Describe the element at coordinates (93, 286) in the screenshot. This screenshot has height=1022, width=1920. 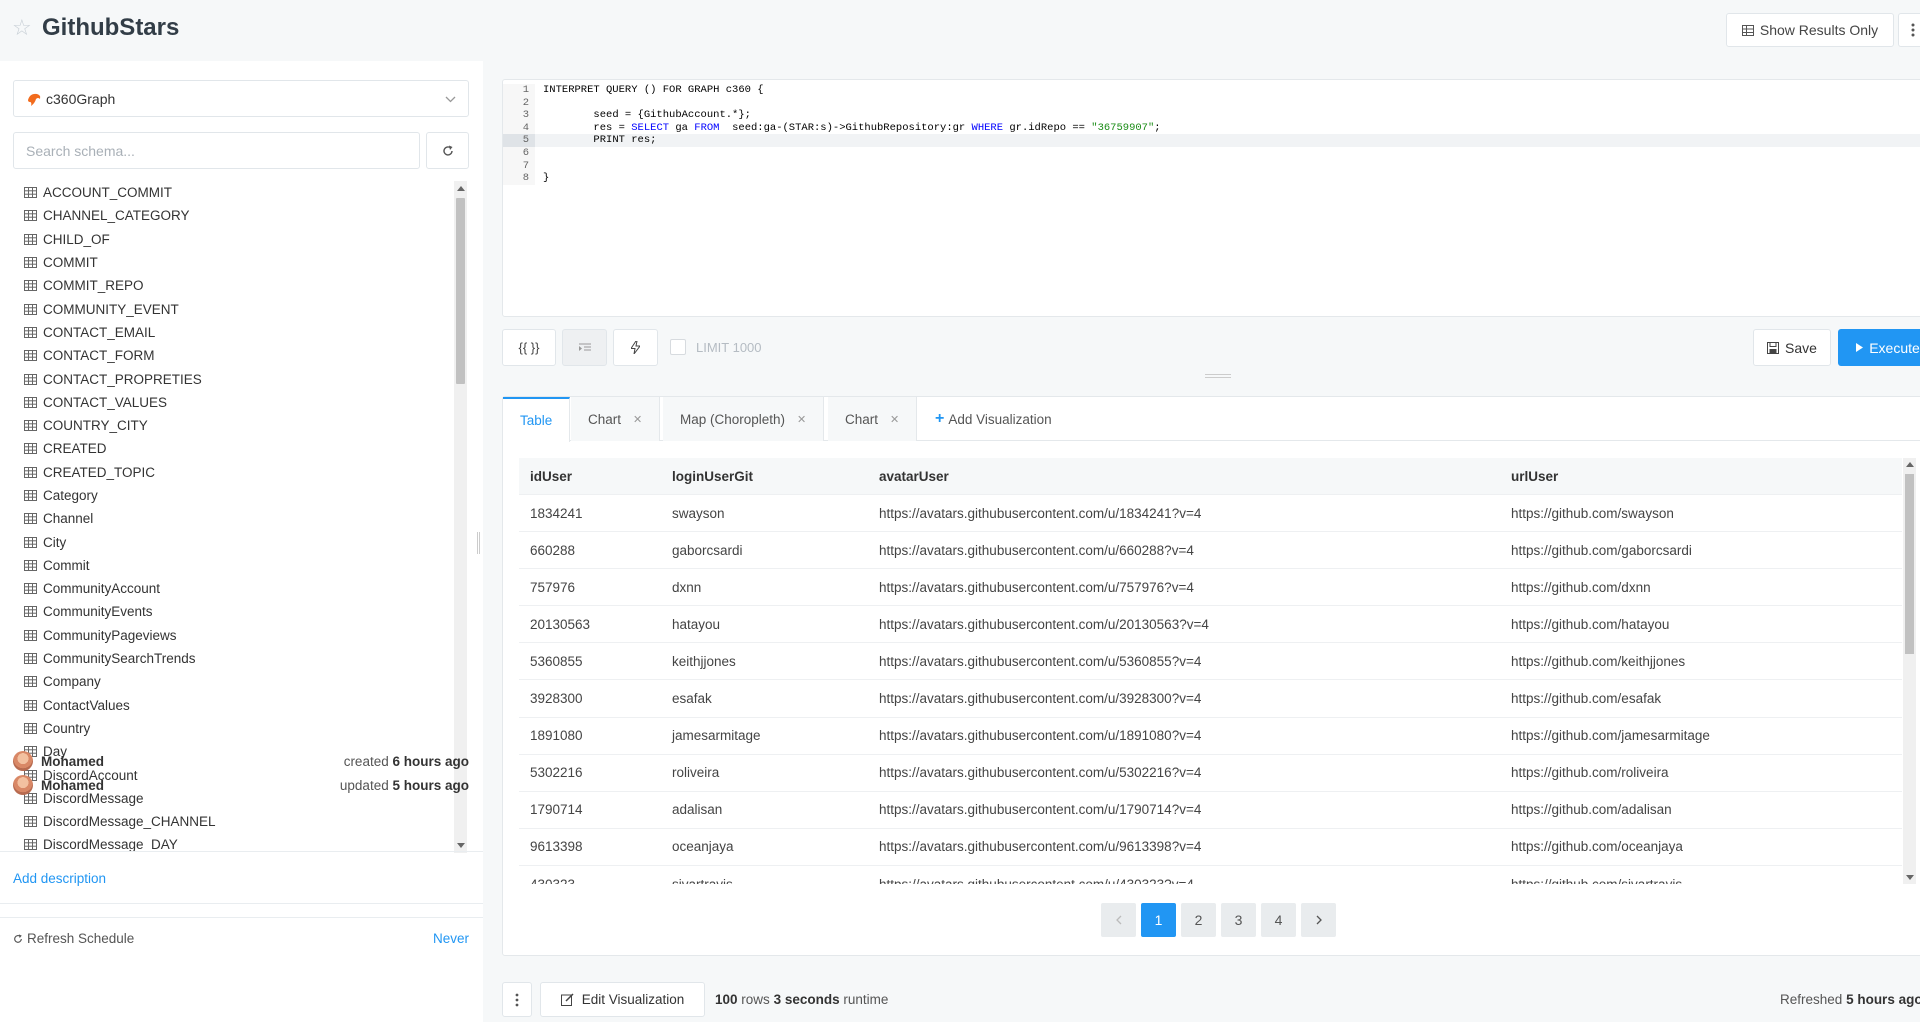
I see `schema-item-label: COMMIT_REPO` at that location.